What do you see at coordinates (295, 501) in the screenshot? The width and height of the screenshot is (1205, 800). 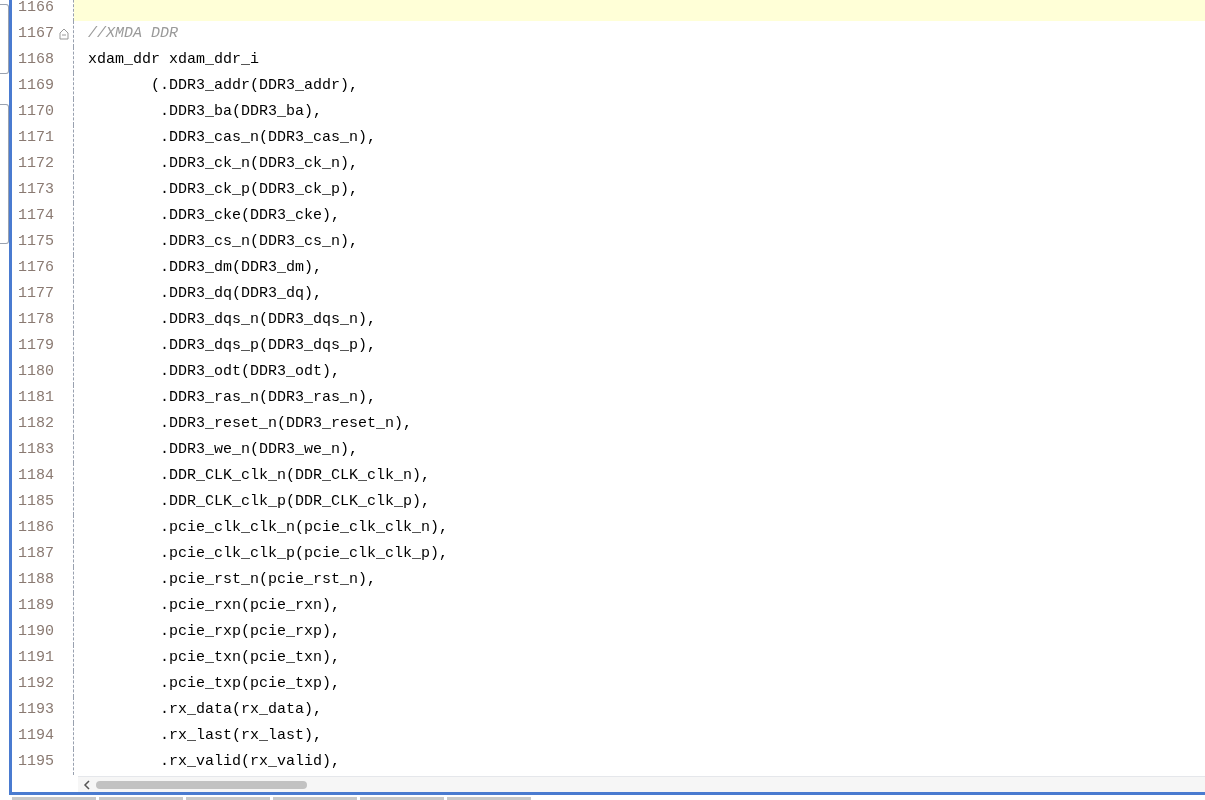 I see `code-line: .DDR_CLK_clk_p(DDR_CLK_clk_p),` at bounding box center [295, 501].